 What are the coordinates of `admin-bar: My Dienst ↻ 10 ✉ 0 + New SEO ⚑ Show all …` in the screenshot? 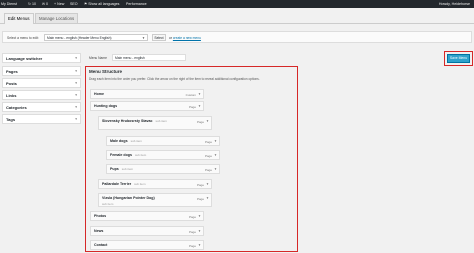 It's located at (237, 4).